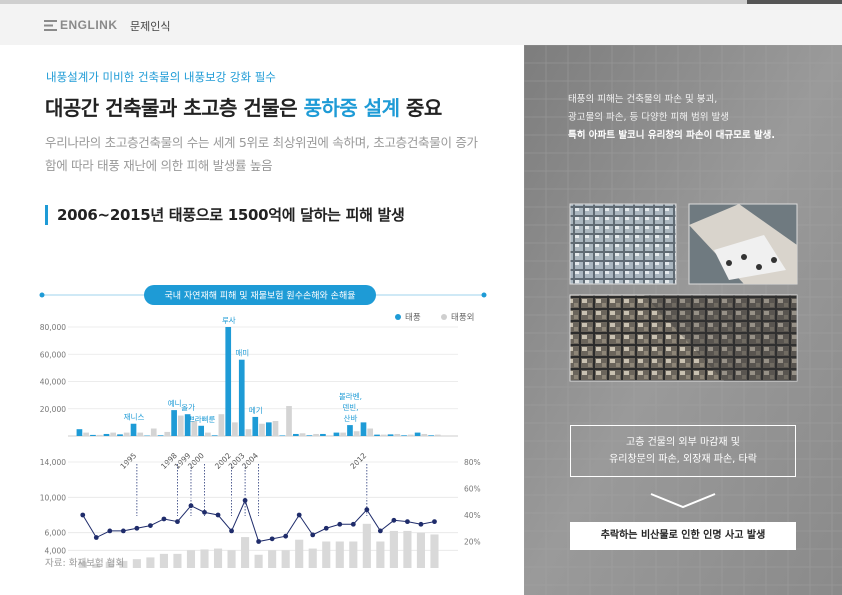 Image resolution: width=842 pixels, height=595 pixels. I want to click on title-post: 중요, so click(420, 108).